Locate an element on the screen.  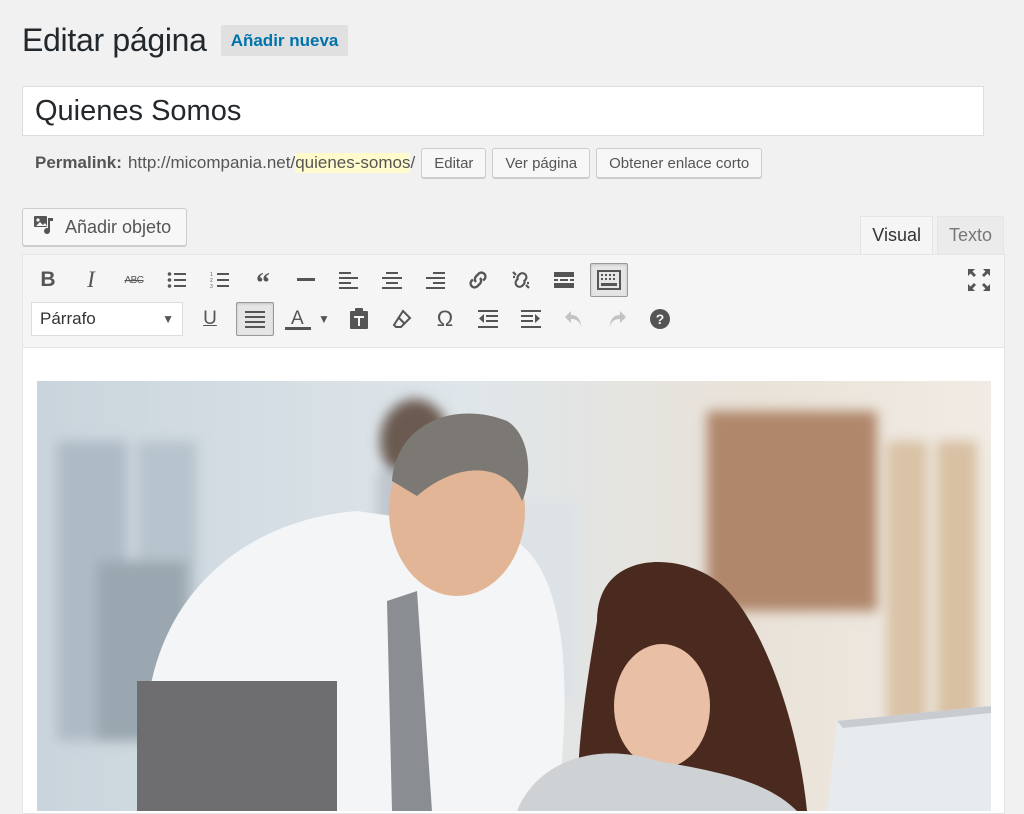
post-title-input: Quienes Somos is located at coordinates (503, 111).